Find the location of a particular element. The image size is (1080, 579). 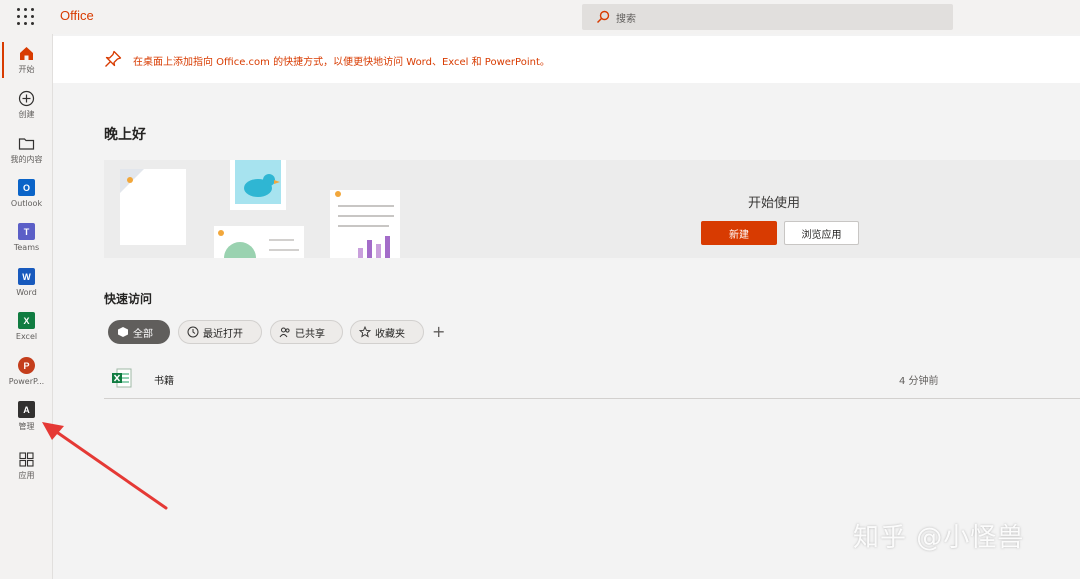

rail-item-teams: T Teams is located at coordinates (26, 239).